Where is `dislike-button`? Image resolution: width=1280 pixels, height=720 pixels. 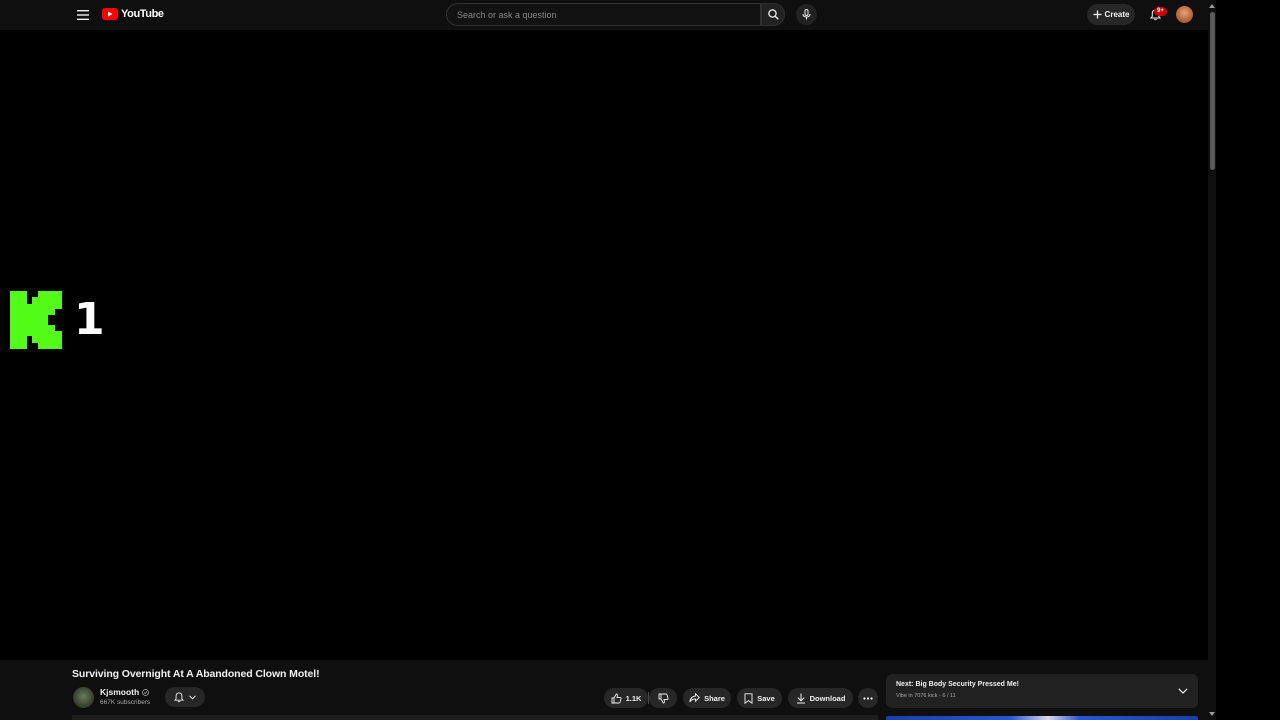 dislike-button is located at coordinates (663, 698).